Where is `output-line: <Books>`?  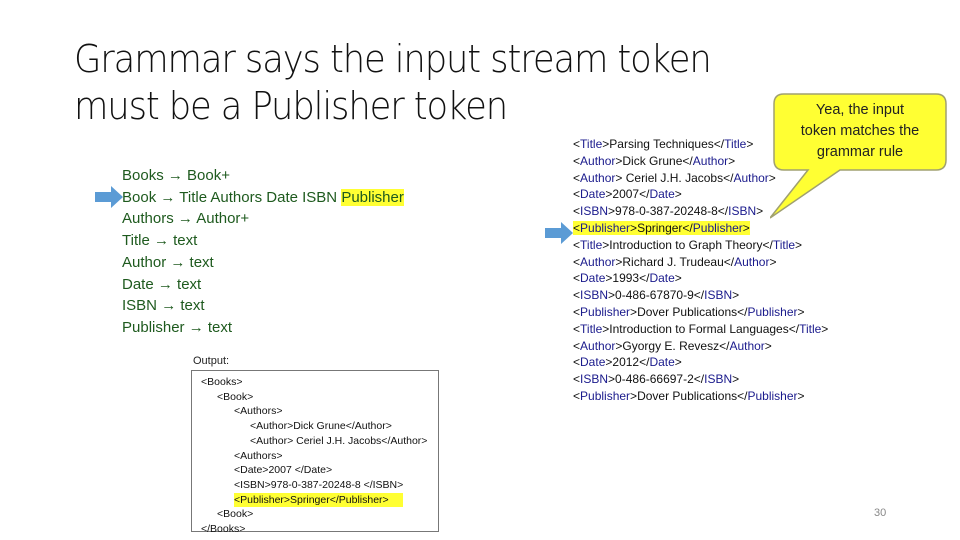
output-line: <Books> is located at coordinates (222, 382).